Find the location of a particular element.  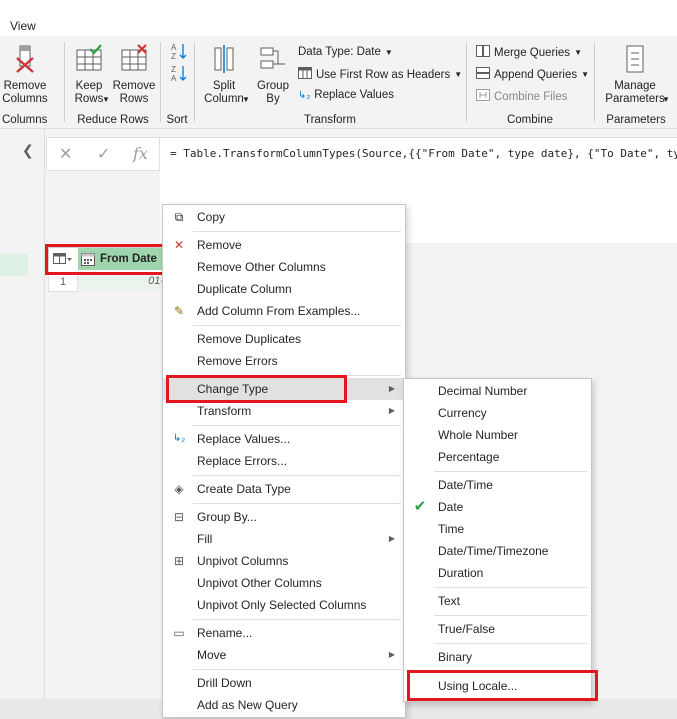

group-by-button: Group By is located at coordinates (273, 75).